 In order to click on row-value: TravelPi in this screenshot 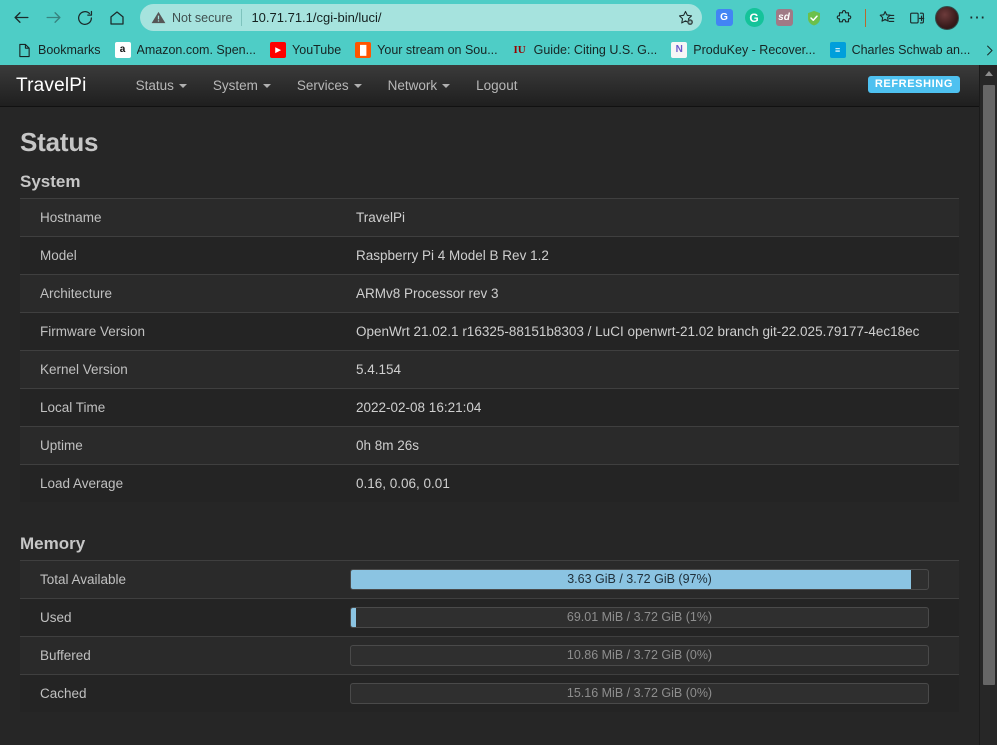, I will do `click(381, 217)`.